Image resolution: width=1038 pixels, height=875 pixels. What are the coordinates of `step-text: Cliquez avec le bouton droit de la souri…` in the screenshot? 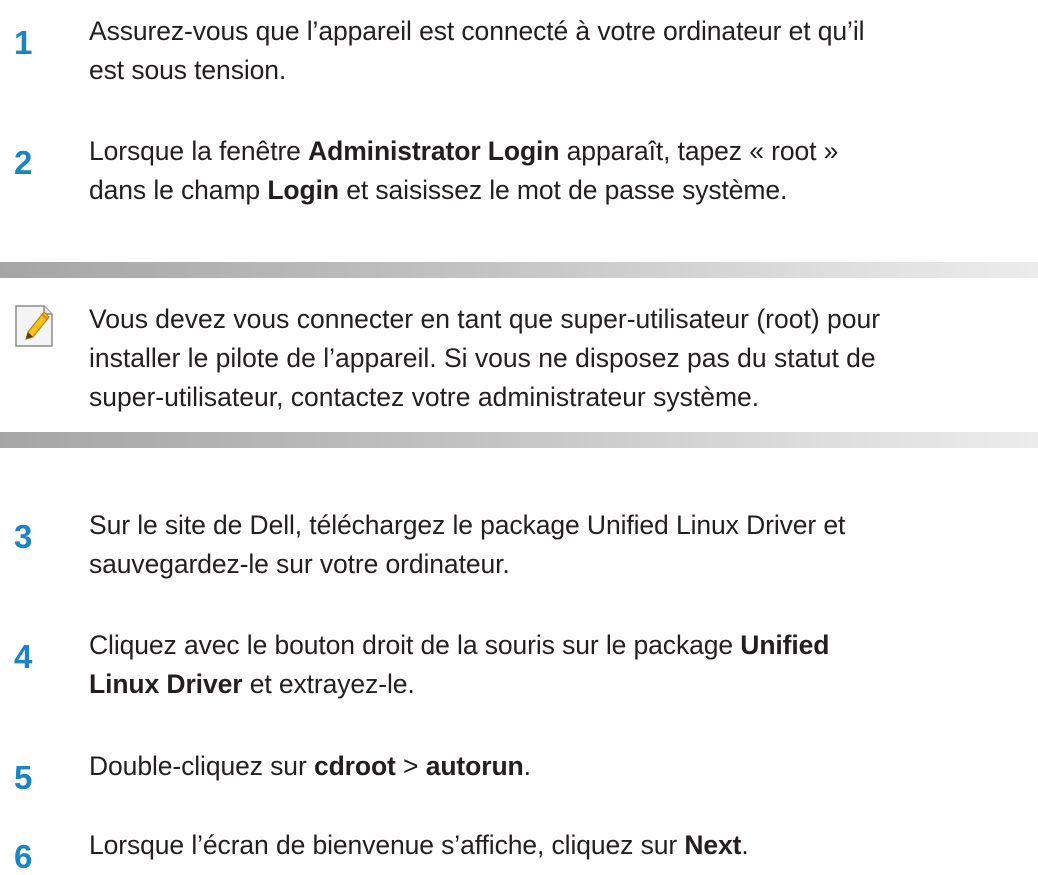 It's located at (561, 665).